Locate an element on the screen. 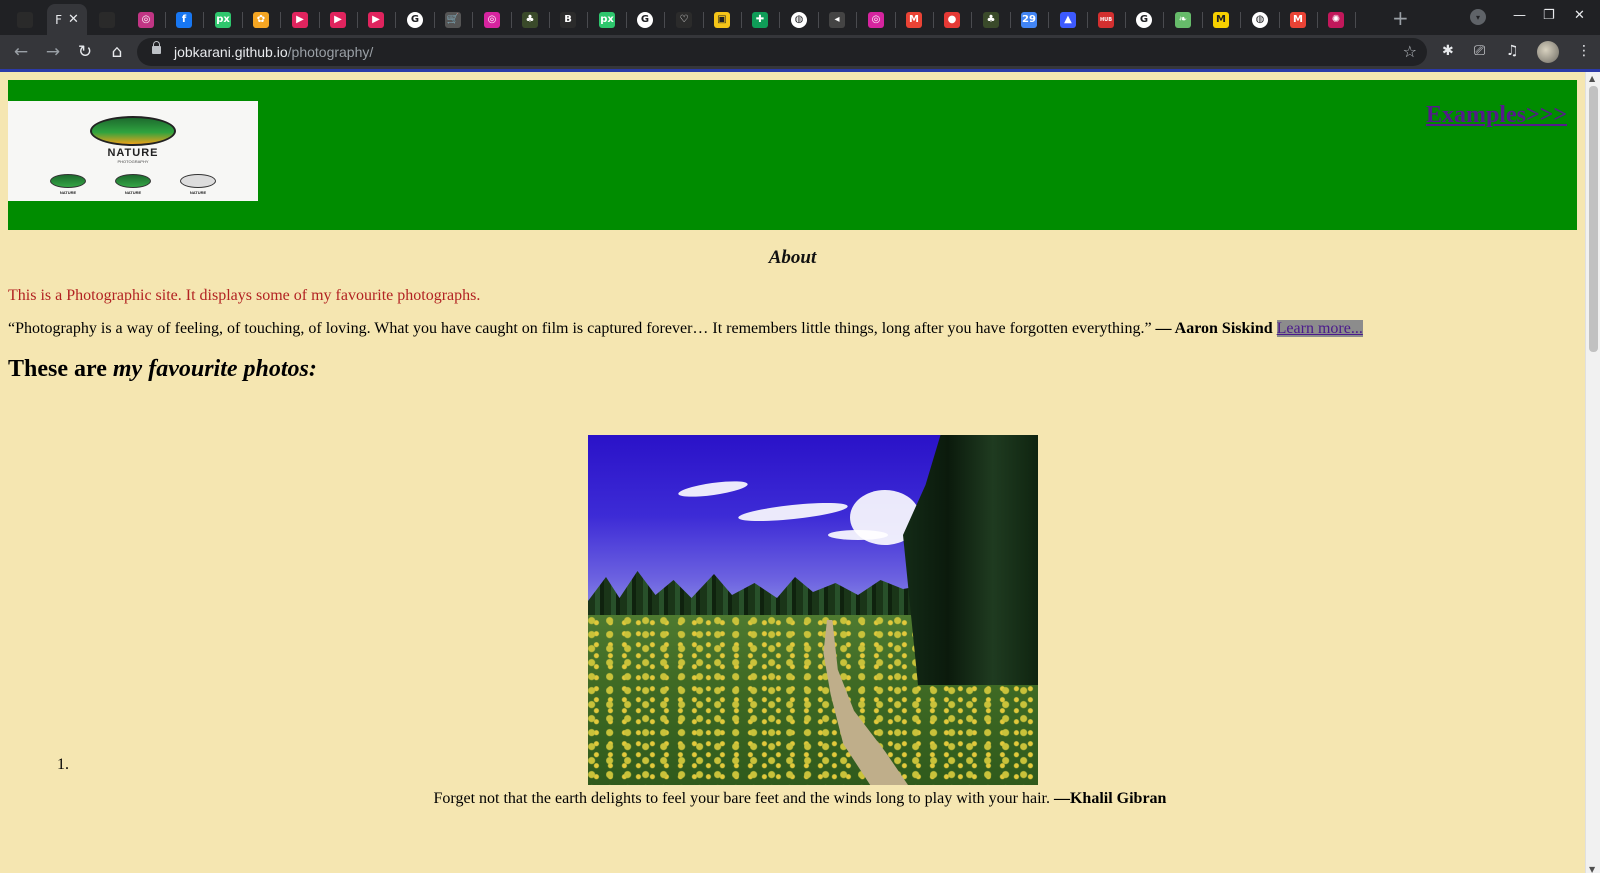 This screenshot has width=1600, height=873. settings-icon: ✺ is located at coordinates (1336, 19).